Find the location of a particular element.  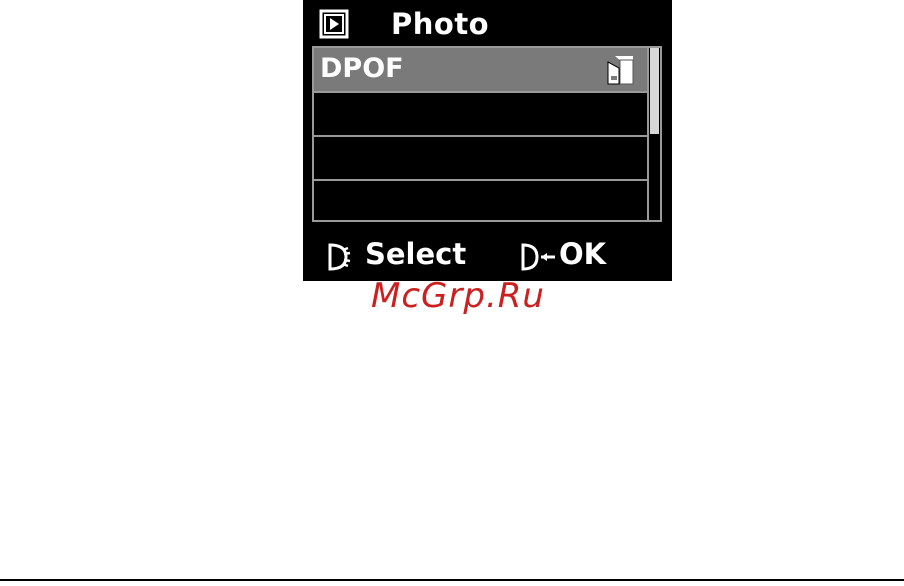

menu-item-dpof: DPOF is located at coordinates (480, 69).